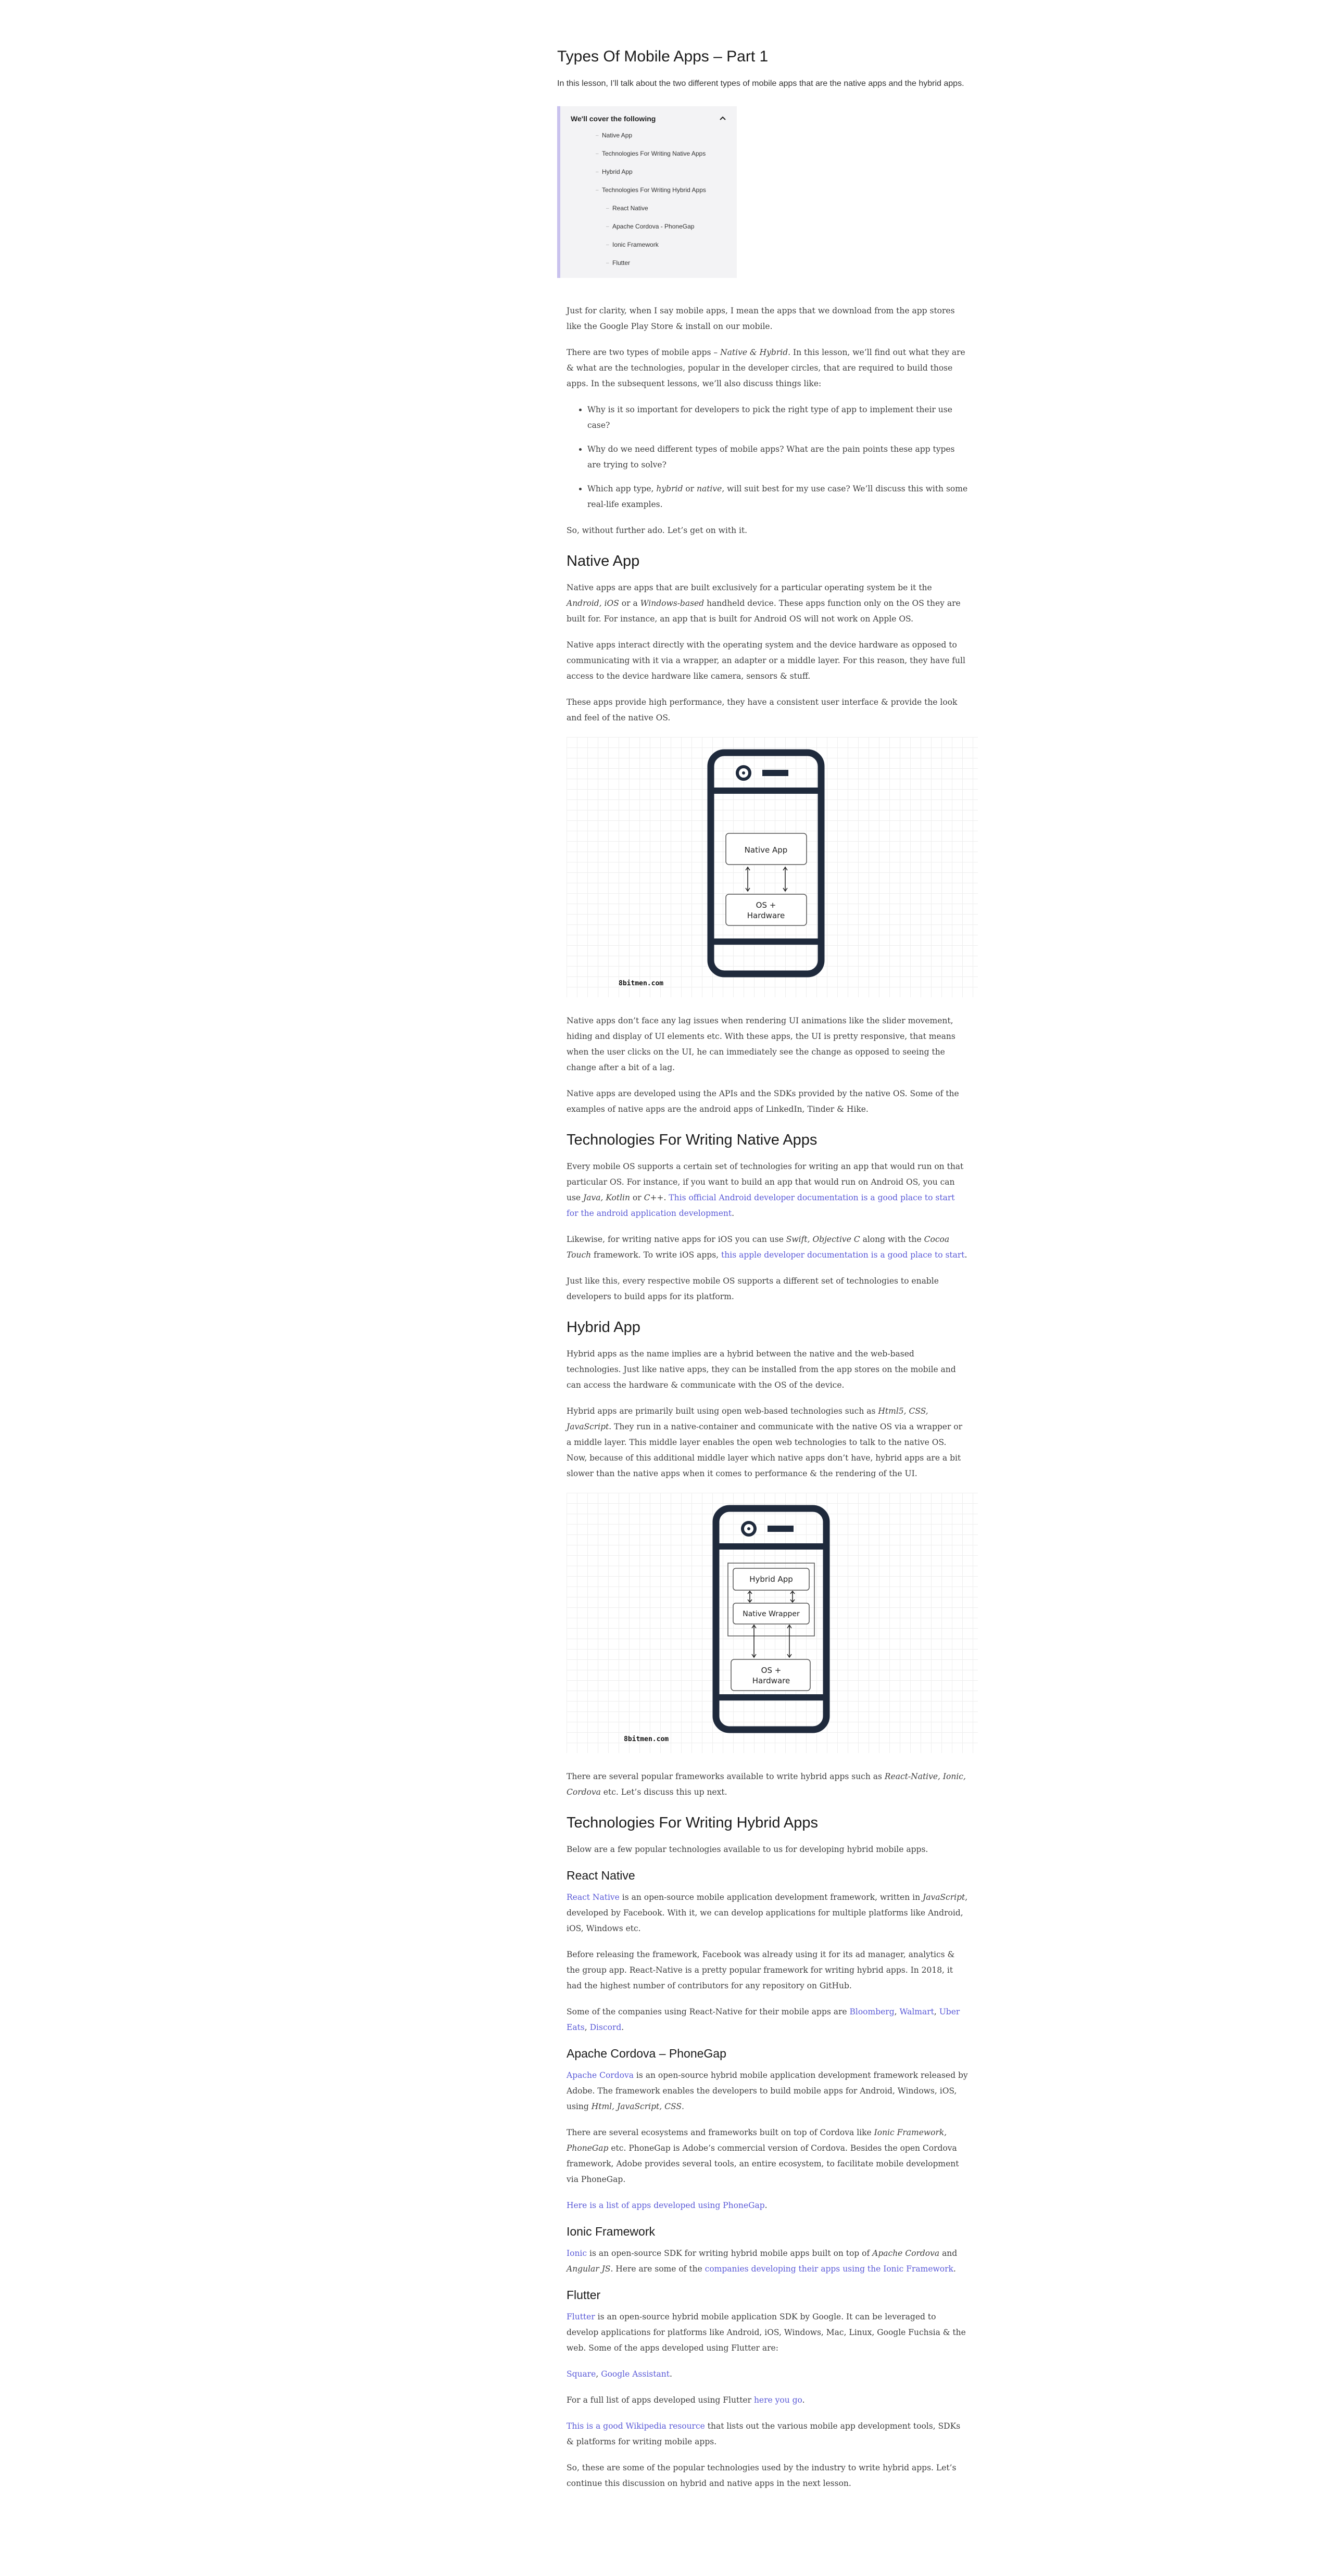 The image size is (1333, 2576). I want to click on bloomberg-link: Bloomberg, so click(872, 2011).